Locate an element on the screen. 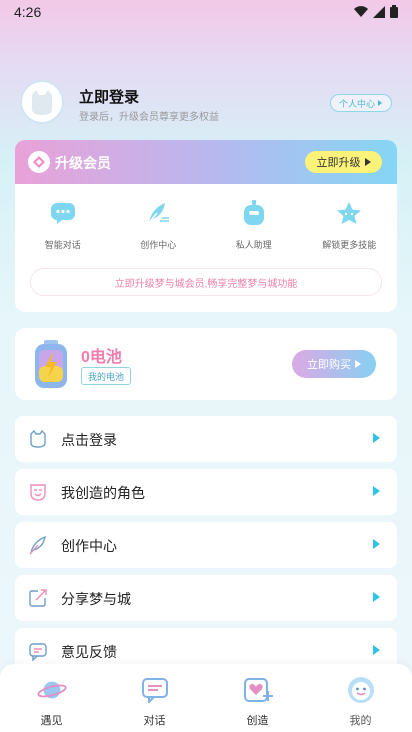 This screenshot has height=732, width=412. feature-label: 创作中心 is located at coordinates (158, 245).